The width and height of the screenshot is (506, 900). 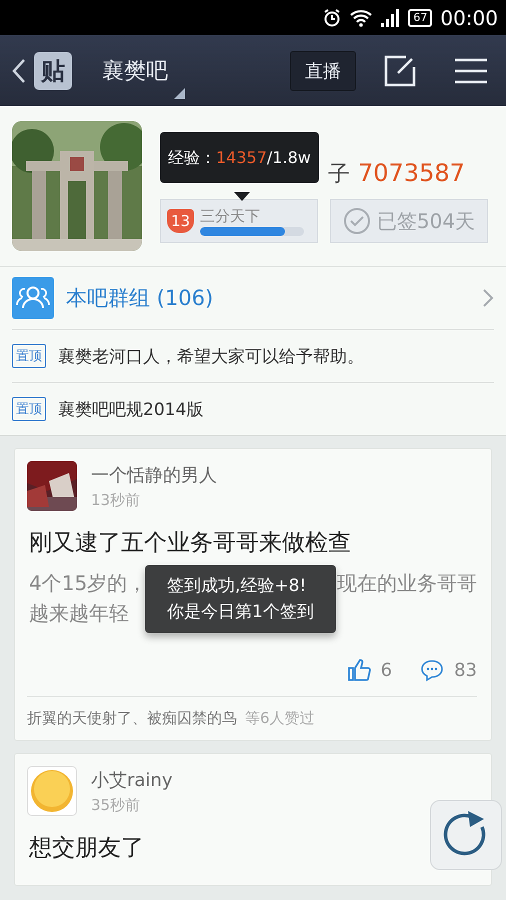 What do you see at coordinates (116, 805) in the screenshot?
I see `post-time: 35秒前` at bounding box center [116, 805].